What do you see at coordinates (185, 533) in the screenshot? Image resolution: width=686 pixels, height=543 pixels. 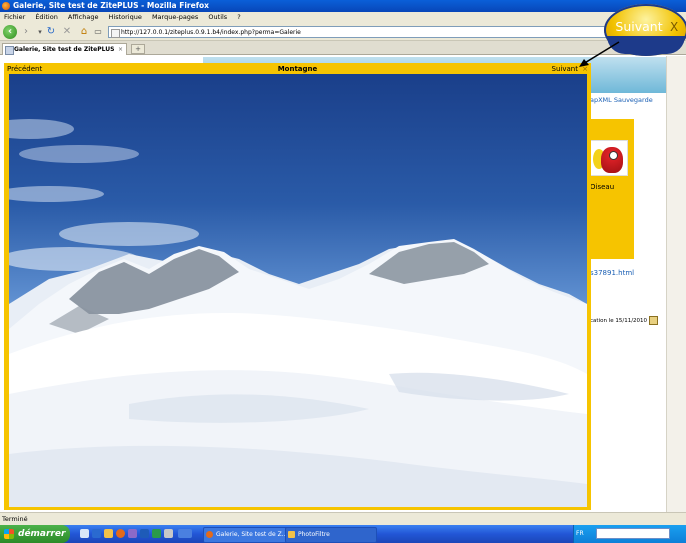 I see `quicklaunch-more-icon` at bounding box center [185, 533].